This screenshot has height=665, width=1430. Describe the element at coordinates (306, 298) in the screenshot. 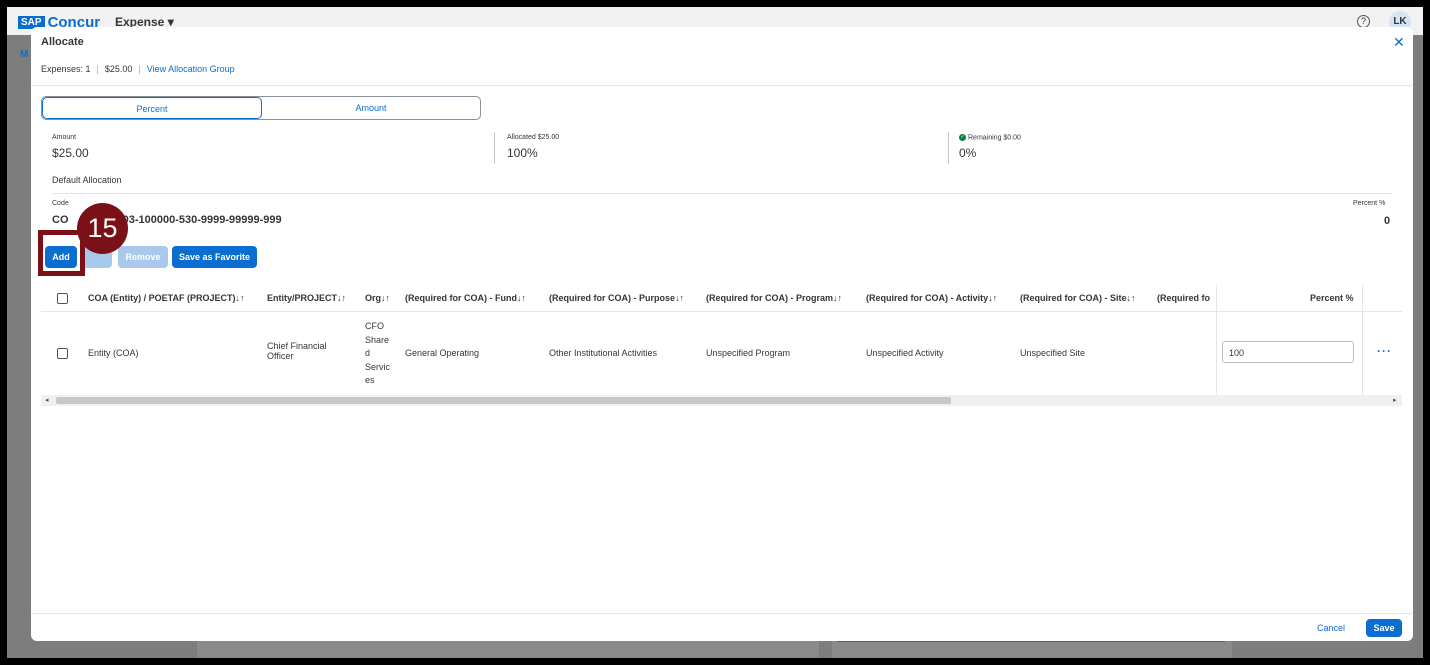

I see `column-header-entity: Entity/PROJECT↓↑` at that location.